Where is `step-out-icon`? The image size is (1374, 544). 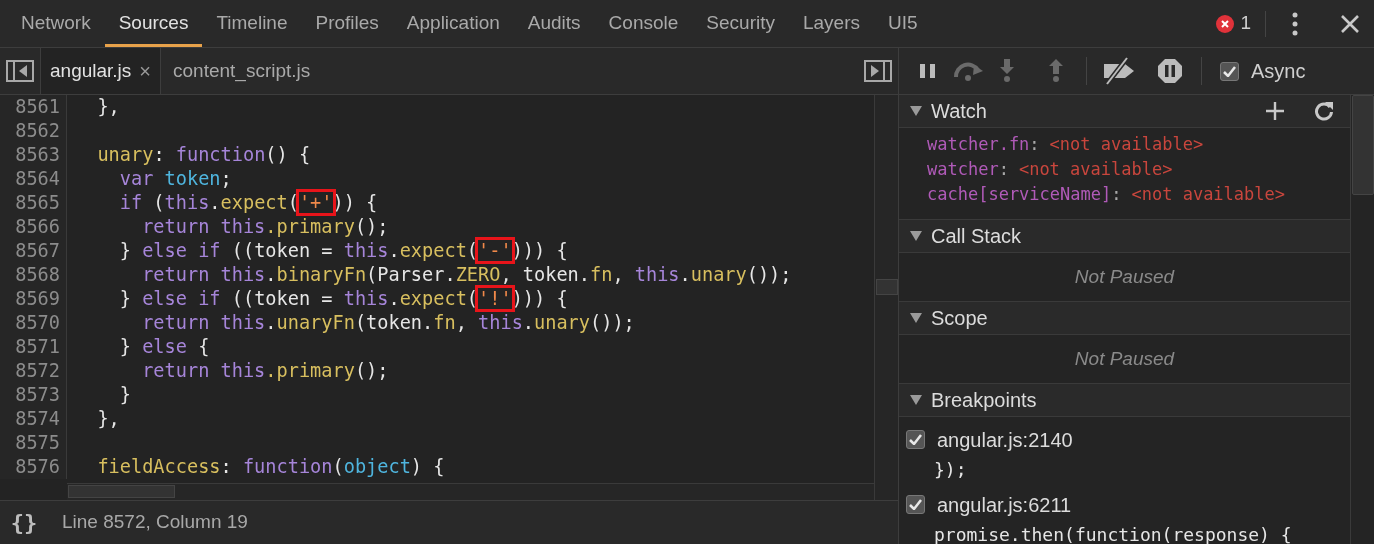 step-out-icon is located at coordinates (1056, 71).